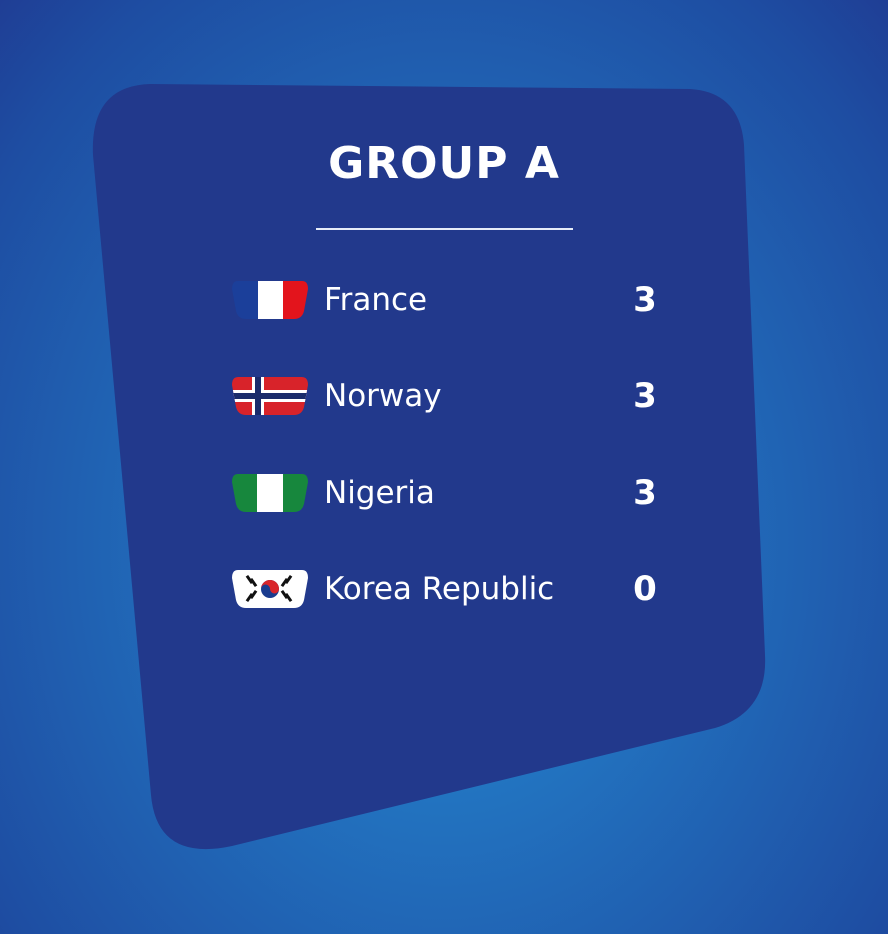 This screenshot has height=934, width=888. Describe the element at coordinates (444, 229) in the screenshot. I see `title-divider` at that location.